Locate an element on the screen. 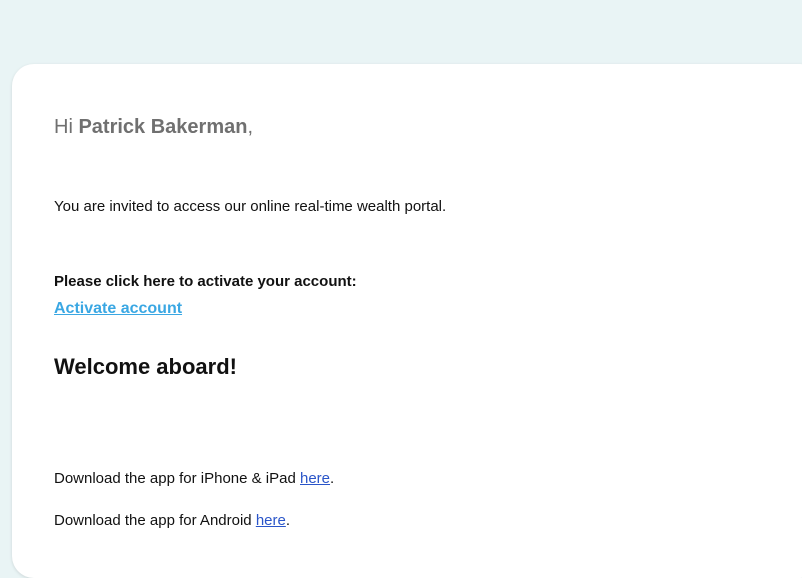  ios-download-text: Download the app for iPhone & iPad is located at coordinates (177, 478).